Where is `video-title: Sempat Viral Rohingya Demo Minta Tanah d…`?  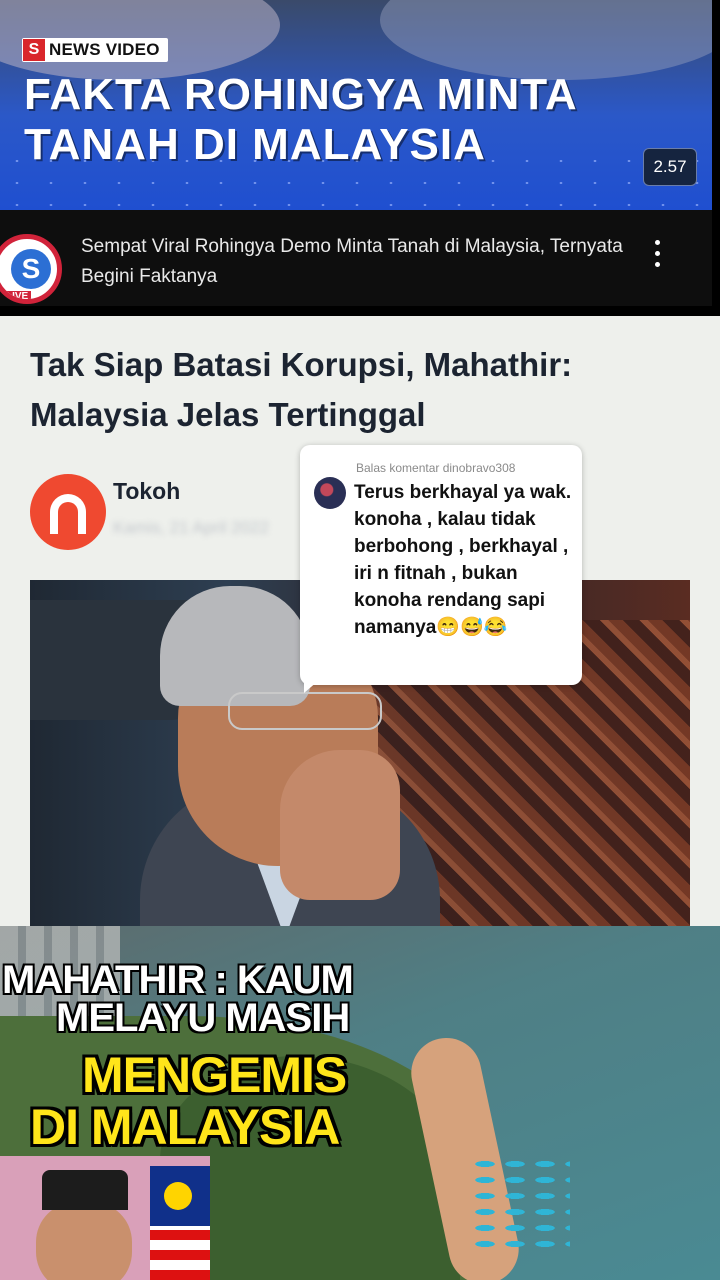
video-title: Sempat Viral Rohingya Demo Minta Tanah d… is located at coordinates (361, 262).